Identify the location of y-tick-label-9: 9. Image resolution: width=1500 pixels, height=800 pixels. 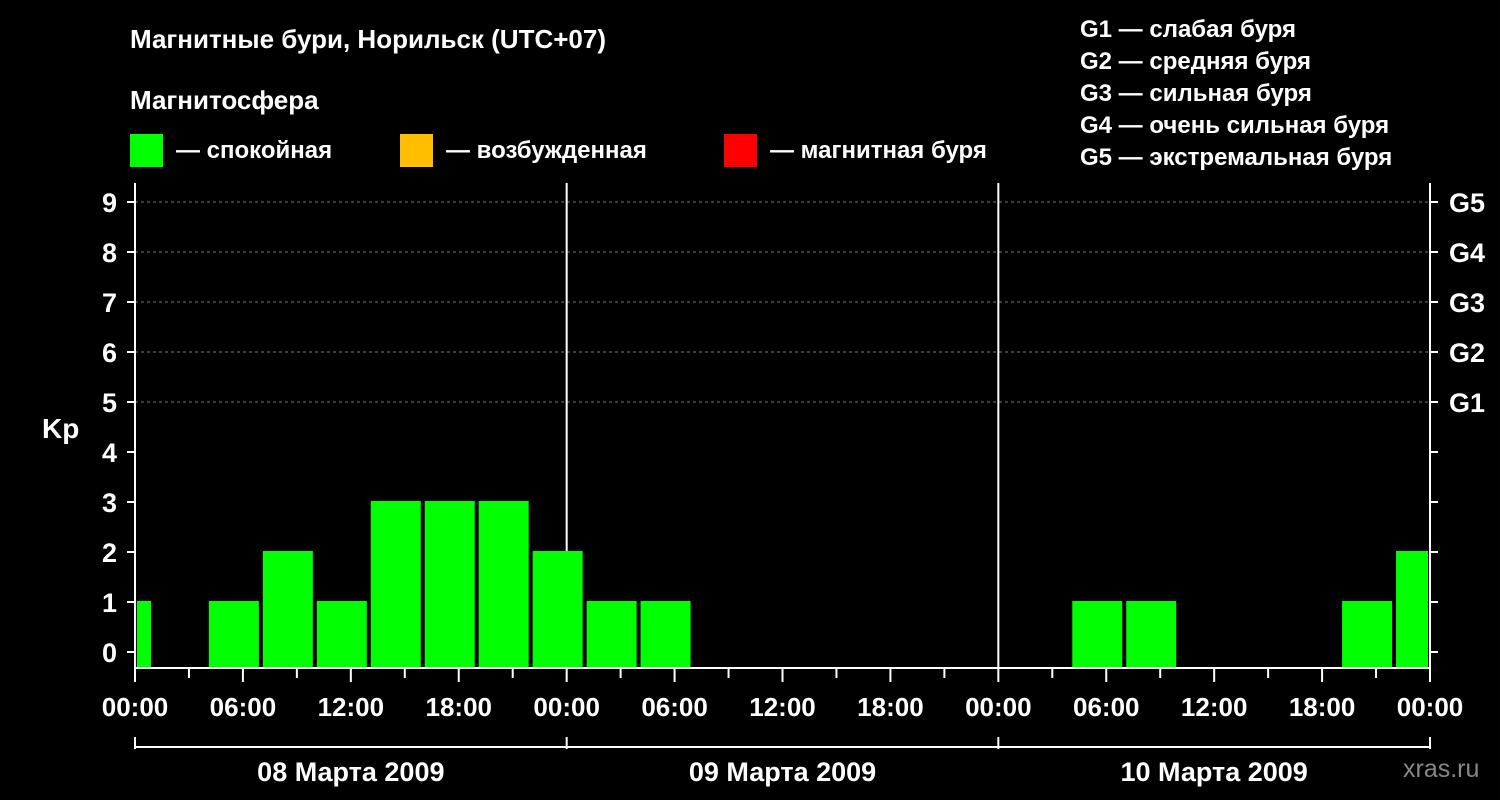
(109, 203).